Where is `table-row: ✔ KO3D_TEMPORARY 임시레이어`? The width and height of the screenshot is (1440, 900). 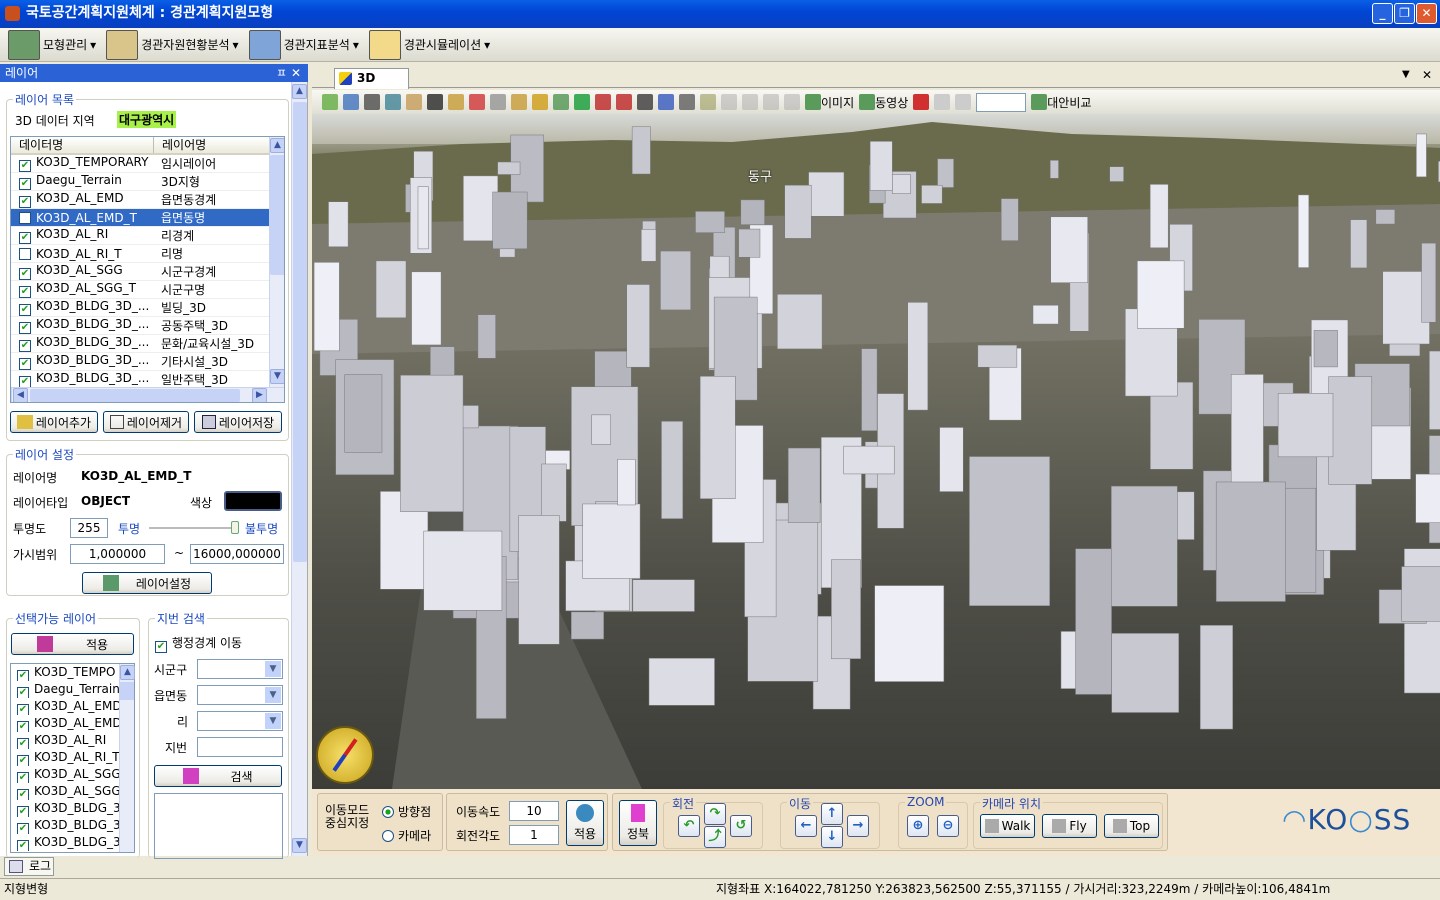
table-row: ✔ KO3D_TEMPORARY 임시레이어 is located at coordinates (140, 164).